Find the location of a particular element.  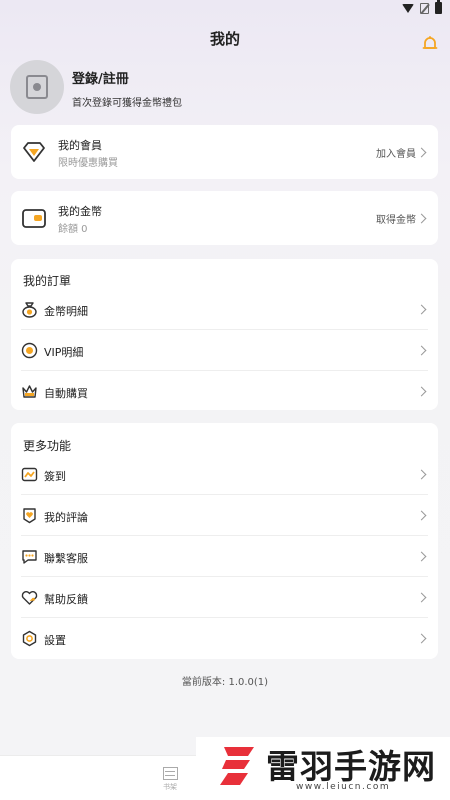

list-item-label: 自動購買 is located at coordinates (66, 393).